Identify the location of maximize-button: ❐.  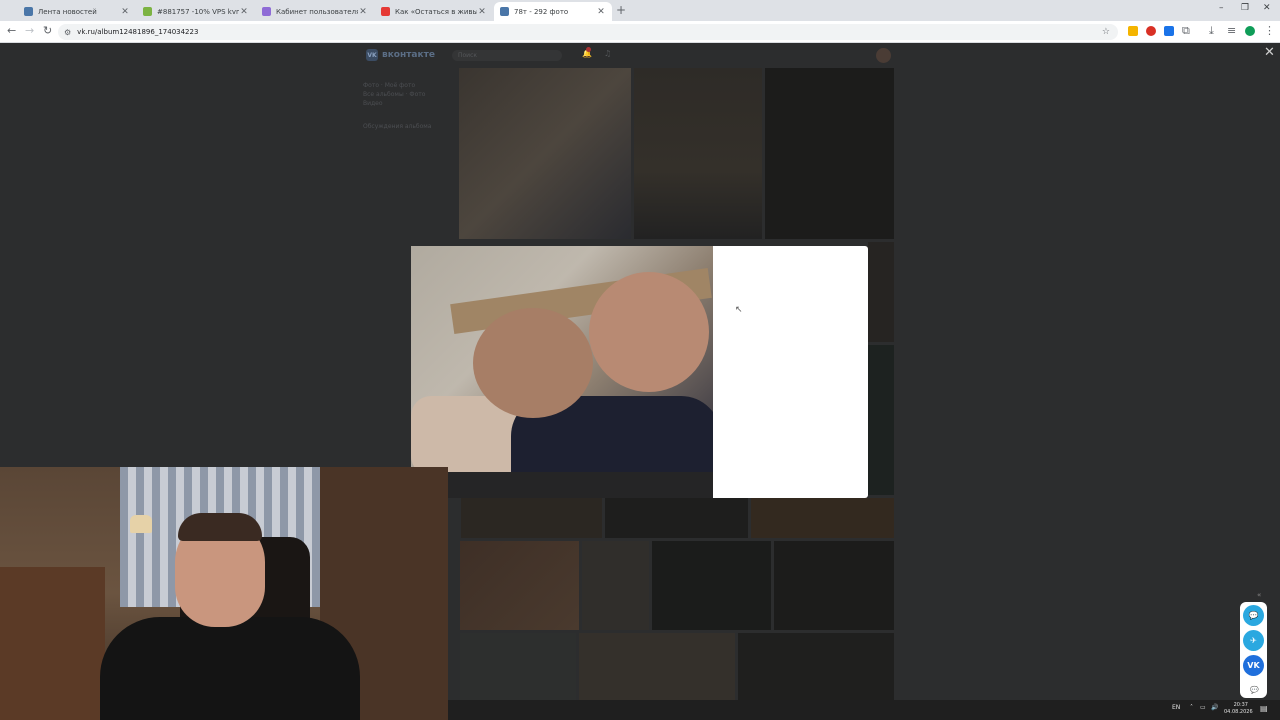
(1245, 8).